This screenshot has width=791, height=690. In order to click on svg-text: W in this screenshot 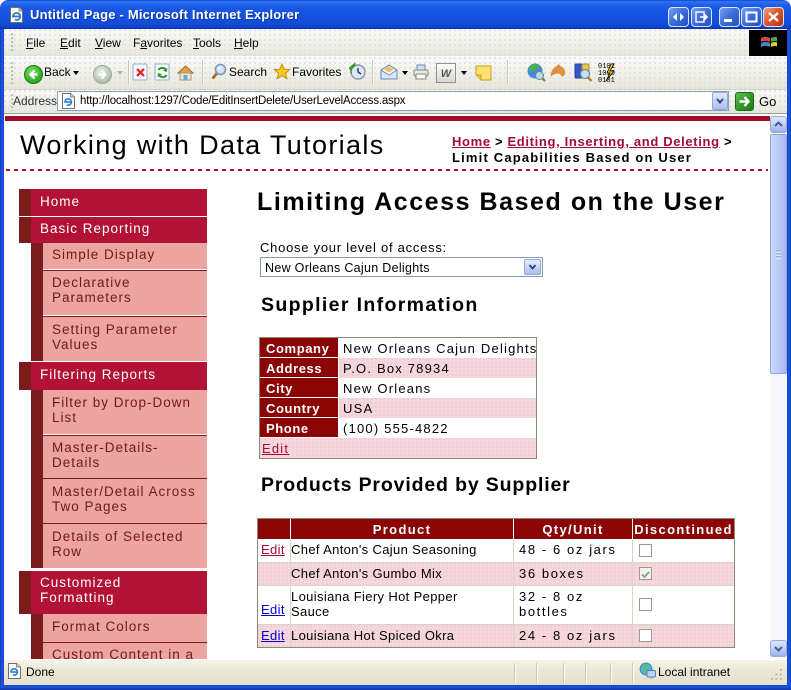, I will do `click(447, 74)`.